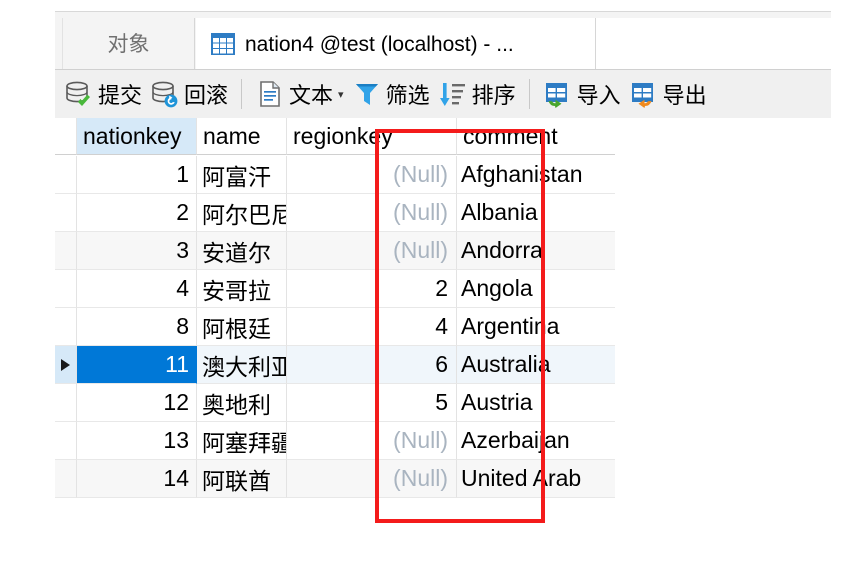  I want to click on rollback-database-icon, so click(165, 94).